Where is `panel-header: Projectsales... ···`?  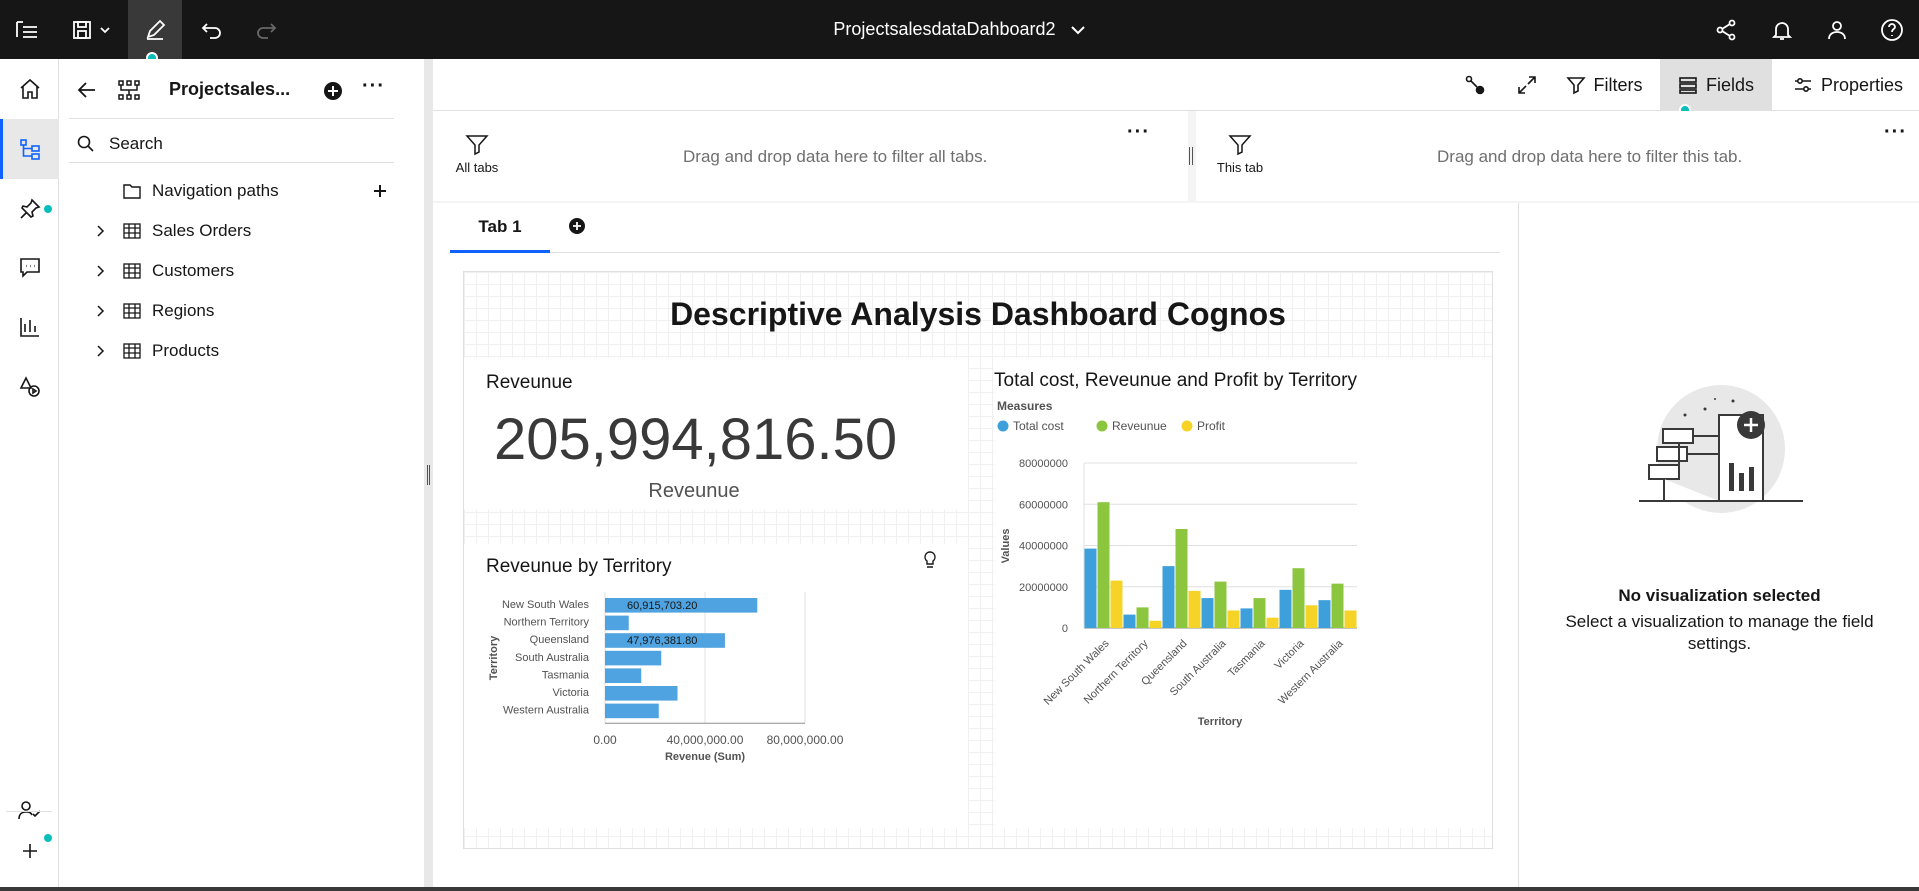 panel-header: Projectsales... ··· is located at coordinates (241, 90).